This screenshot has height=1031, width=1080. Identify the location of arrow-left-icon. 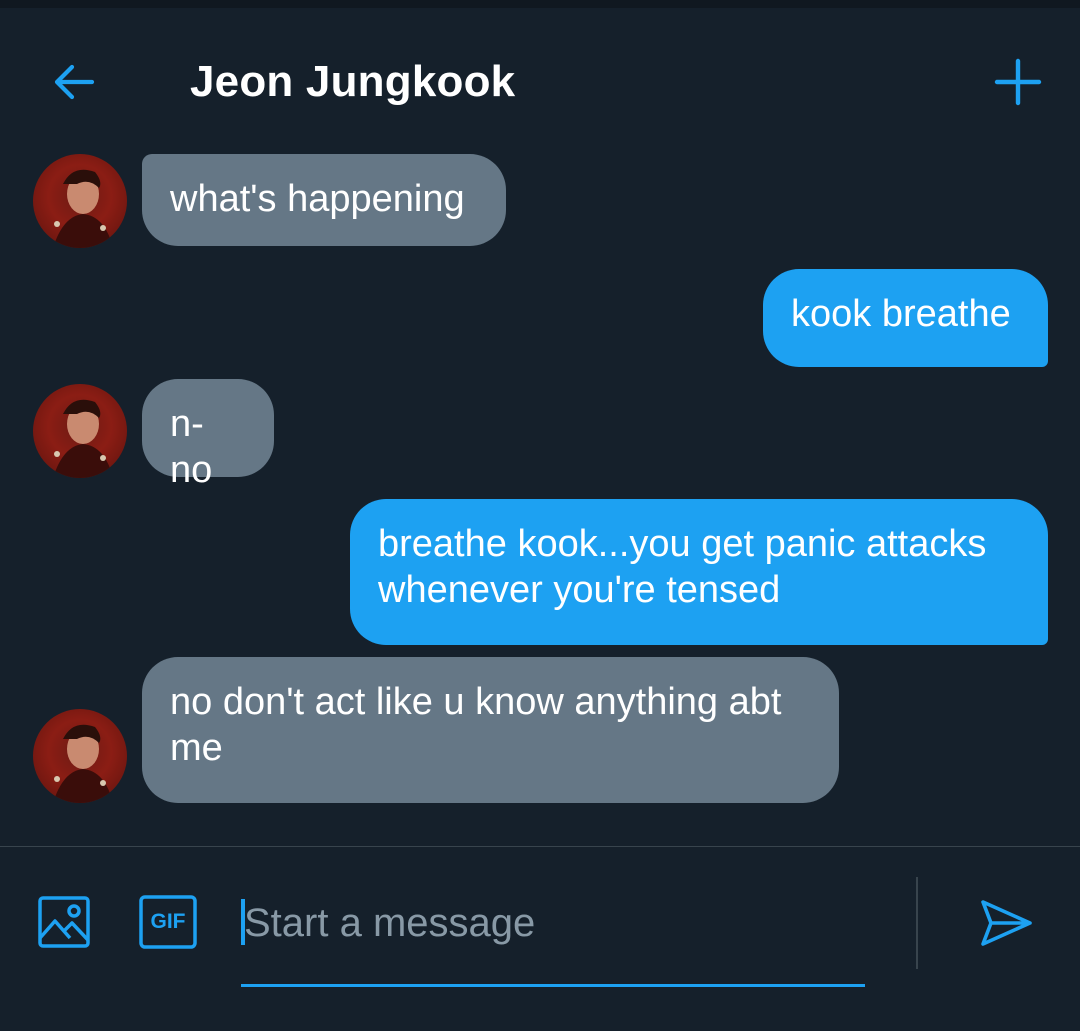
(74, 82).